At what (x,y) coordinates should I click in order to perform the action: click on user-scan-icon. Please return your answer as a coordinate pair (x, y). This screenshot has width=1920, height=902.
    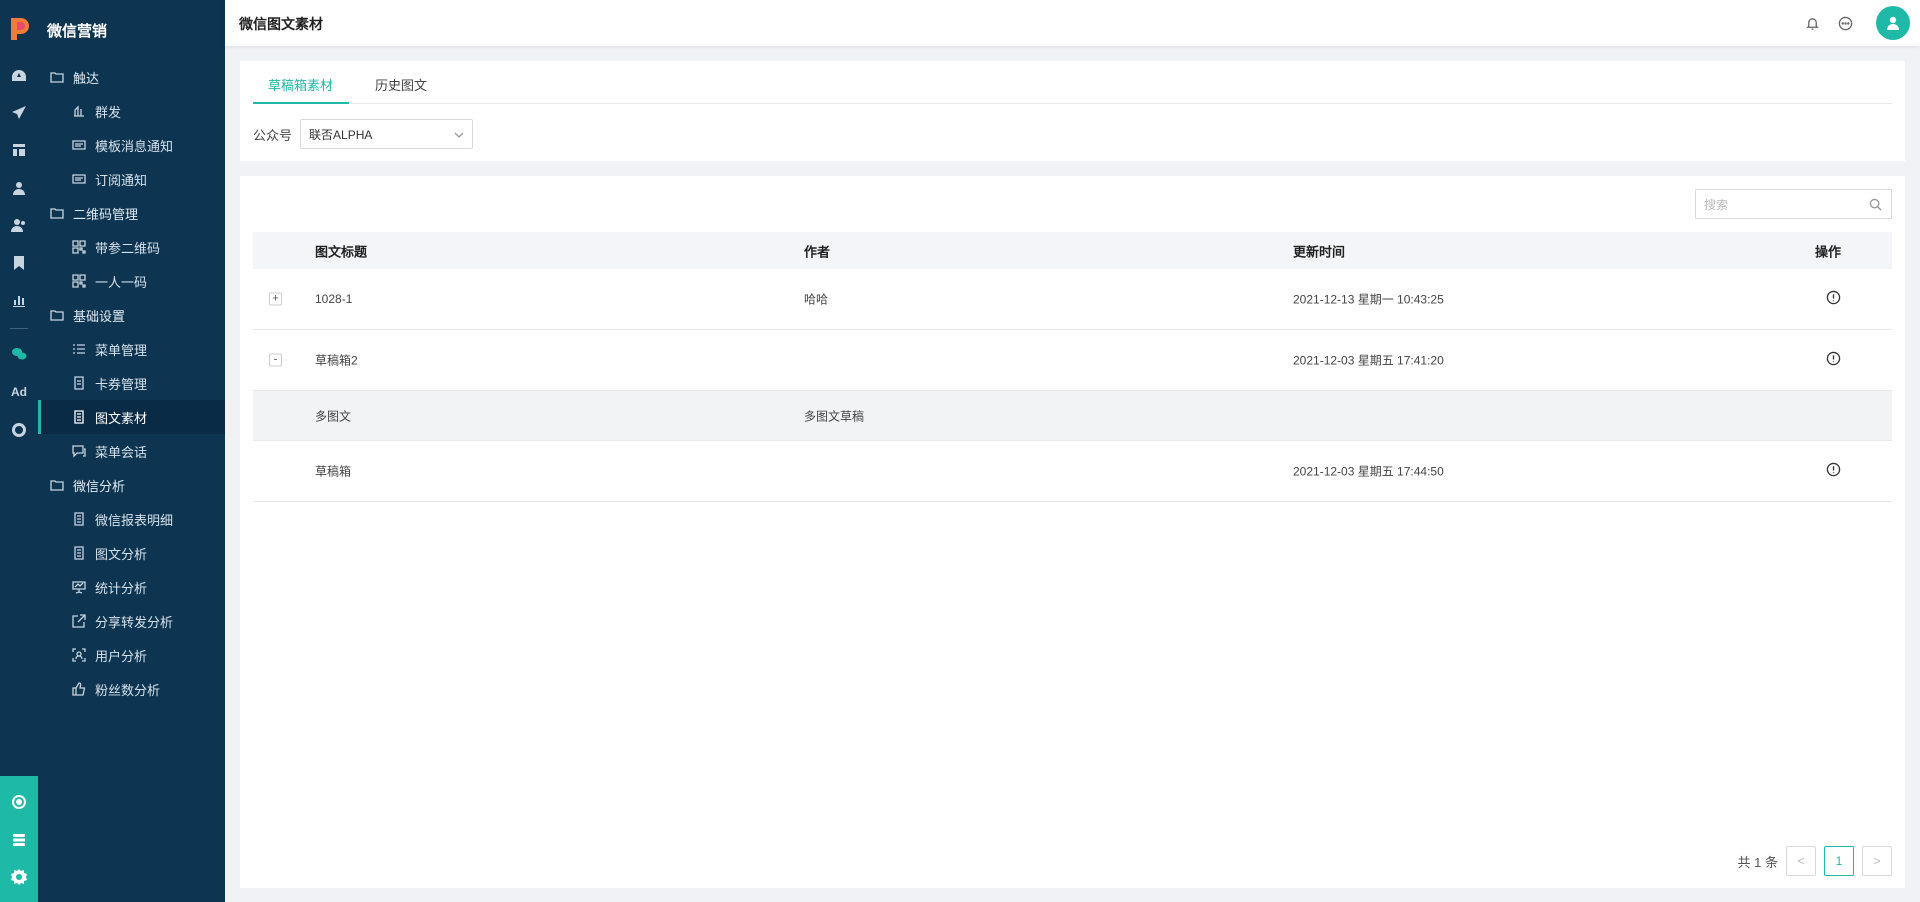
    Looking at the image, I should click on (79, 655).